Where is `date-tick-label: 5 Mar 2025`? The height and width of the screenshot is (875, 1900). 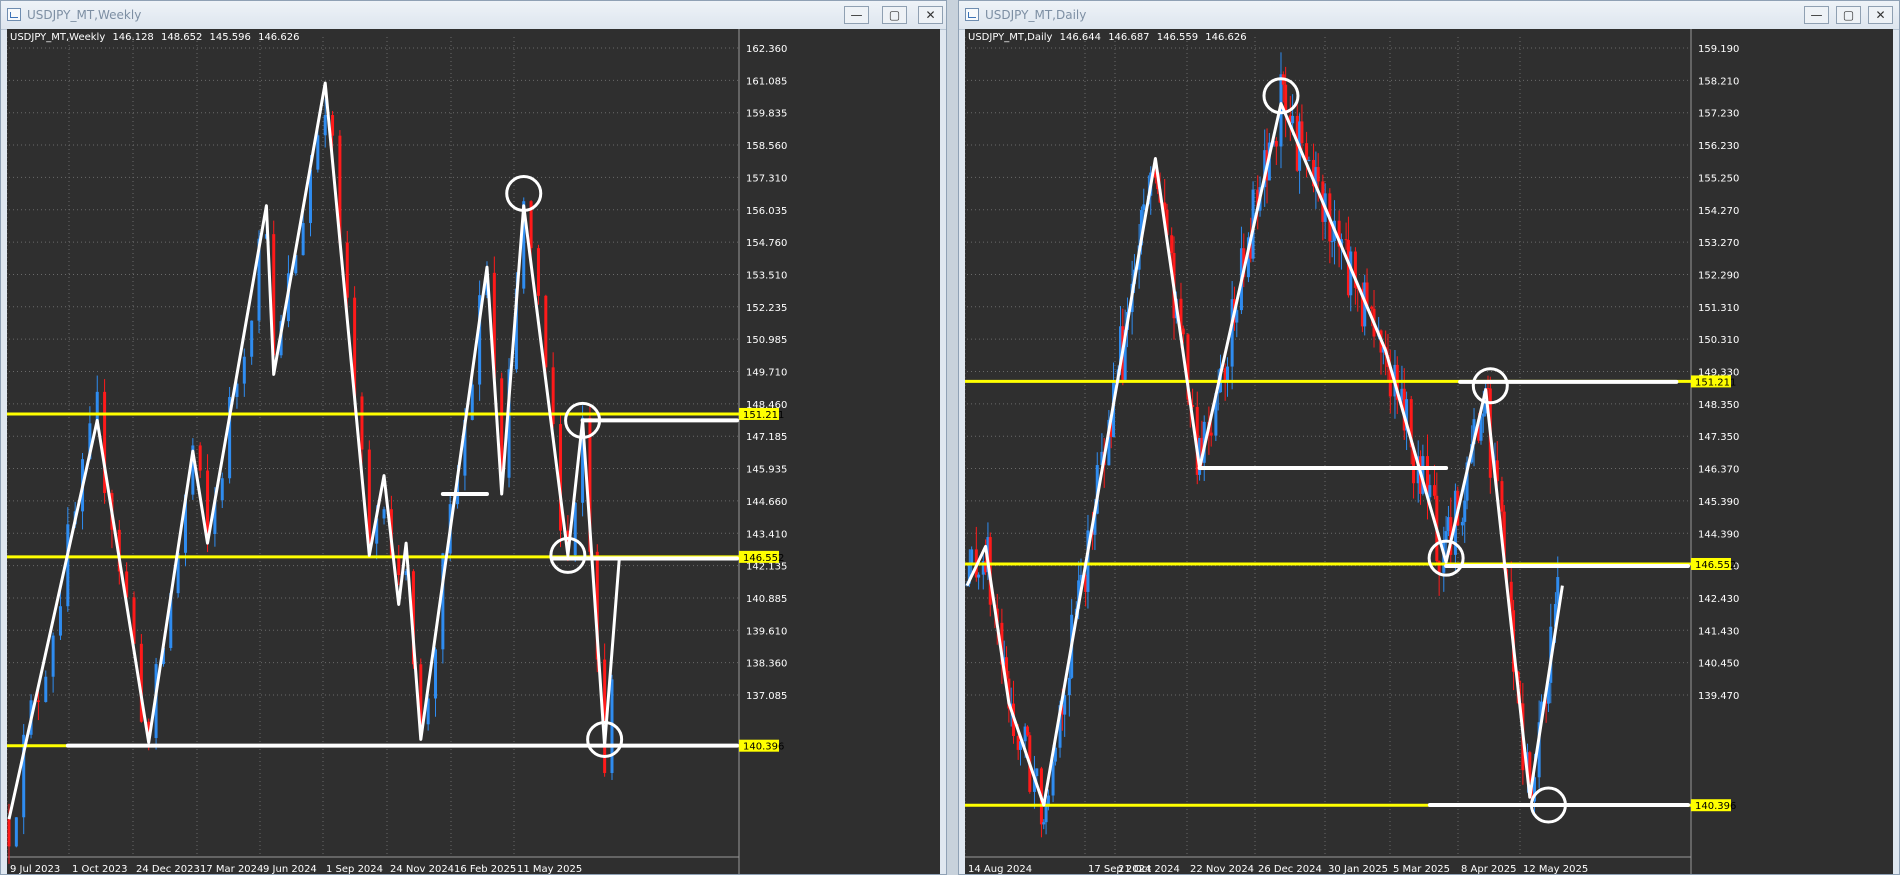 date-tick-label: 5 Mar 2025 is located at coordinates (1421, 869).